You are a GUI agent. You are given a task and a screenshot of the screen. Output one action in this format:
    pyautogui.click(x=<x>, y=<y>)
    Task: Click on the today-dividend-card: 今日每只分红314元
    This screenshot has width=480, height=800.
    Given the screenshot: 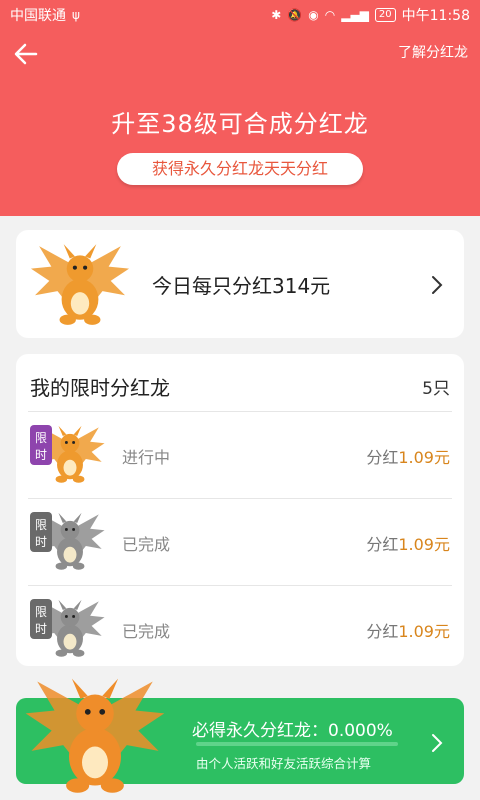 What is the action you would take?
    pyautogui.click(x=240, y=284)
    